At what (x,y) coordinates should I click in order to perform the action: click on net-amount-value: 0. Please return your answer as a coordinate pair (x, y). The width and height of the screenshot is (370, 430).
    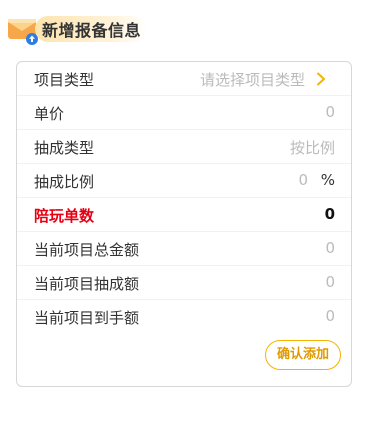
    Looking at the image, I should click on (330, 316).